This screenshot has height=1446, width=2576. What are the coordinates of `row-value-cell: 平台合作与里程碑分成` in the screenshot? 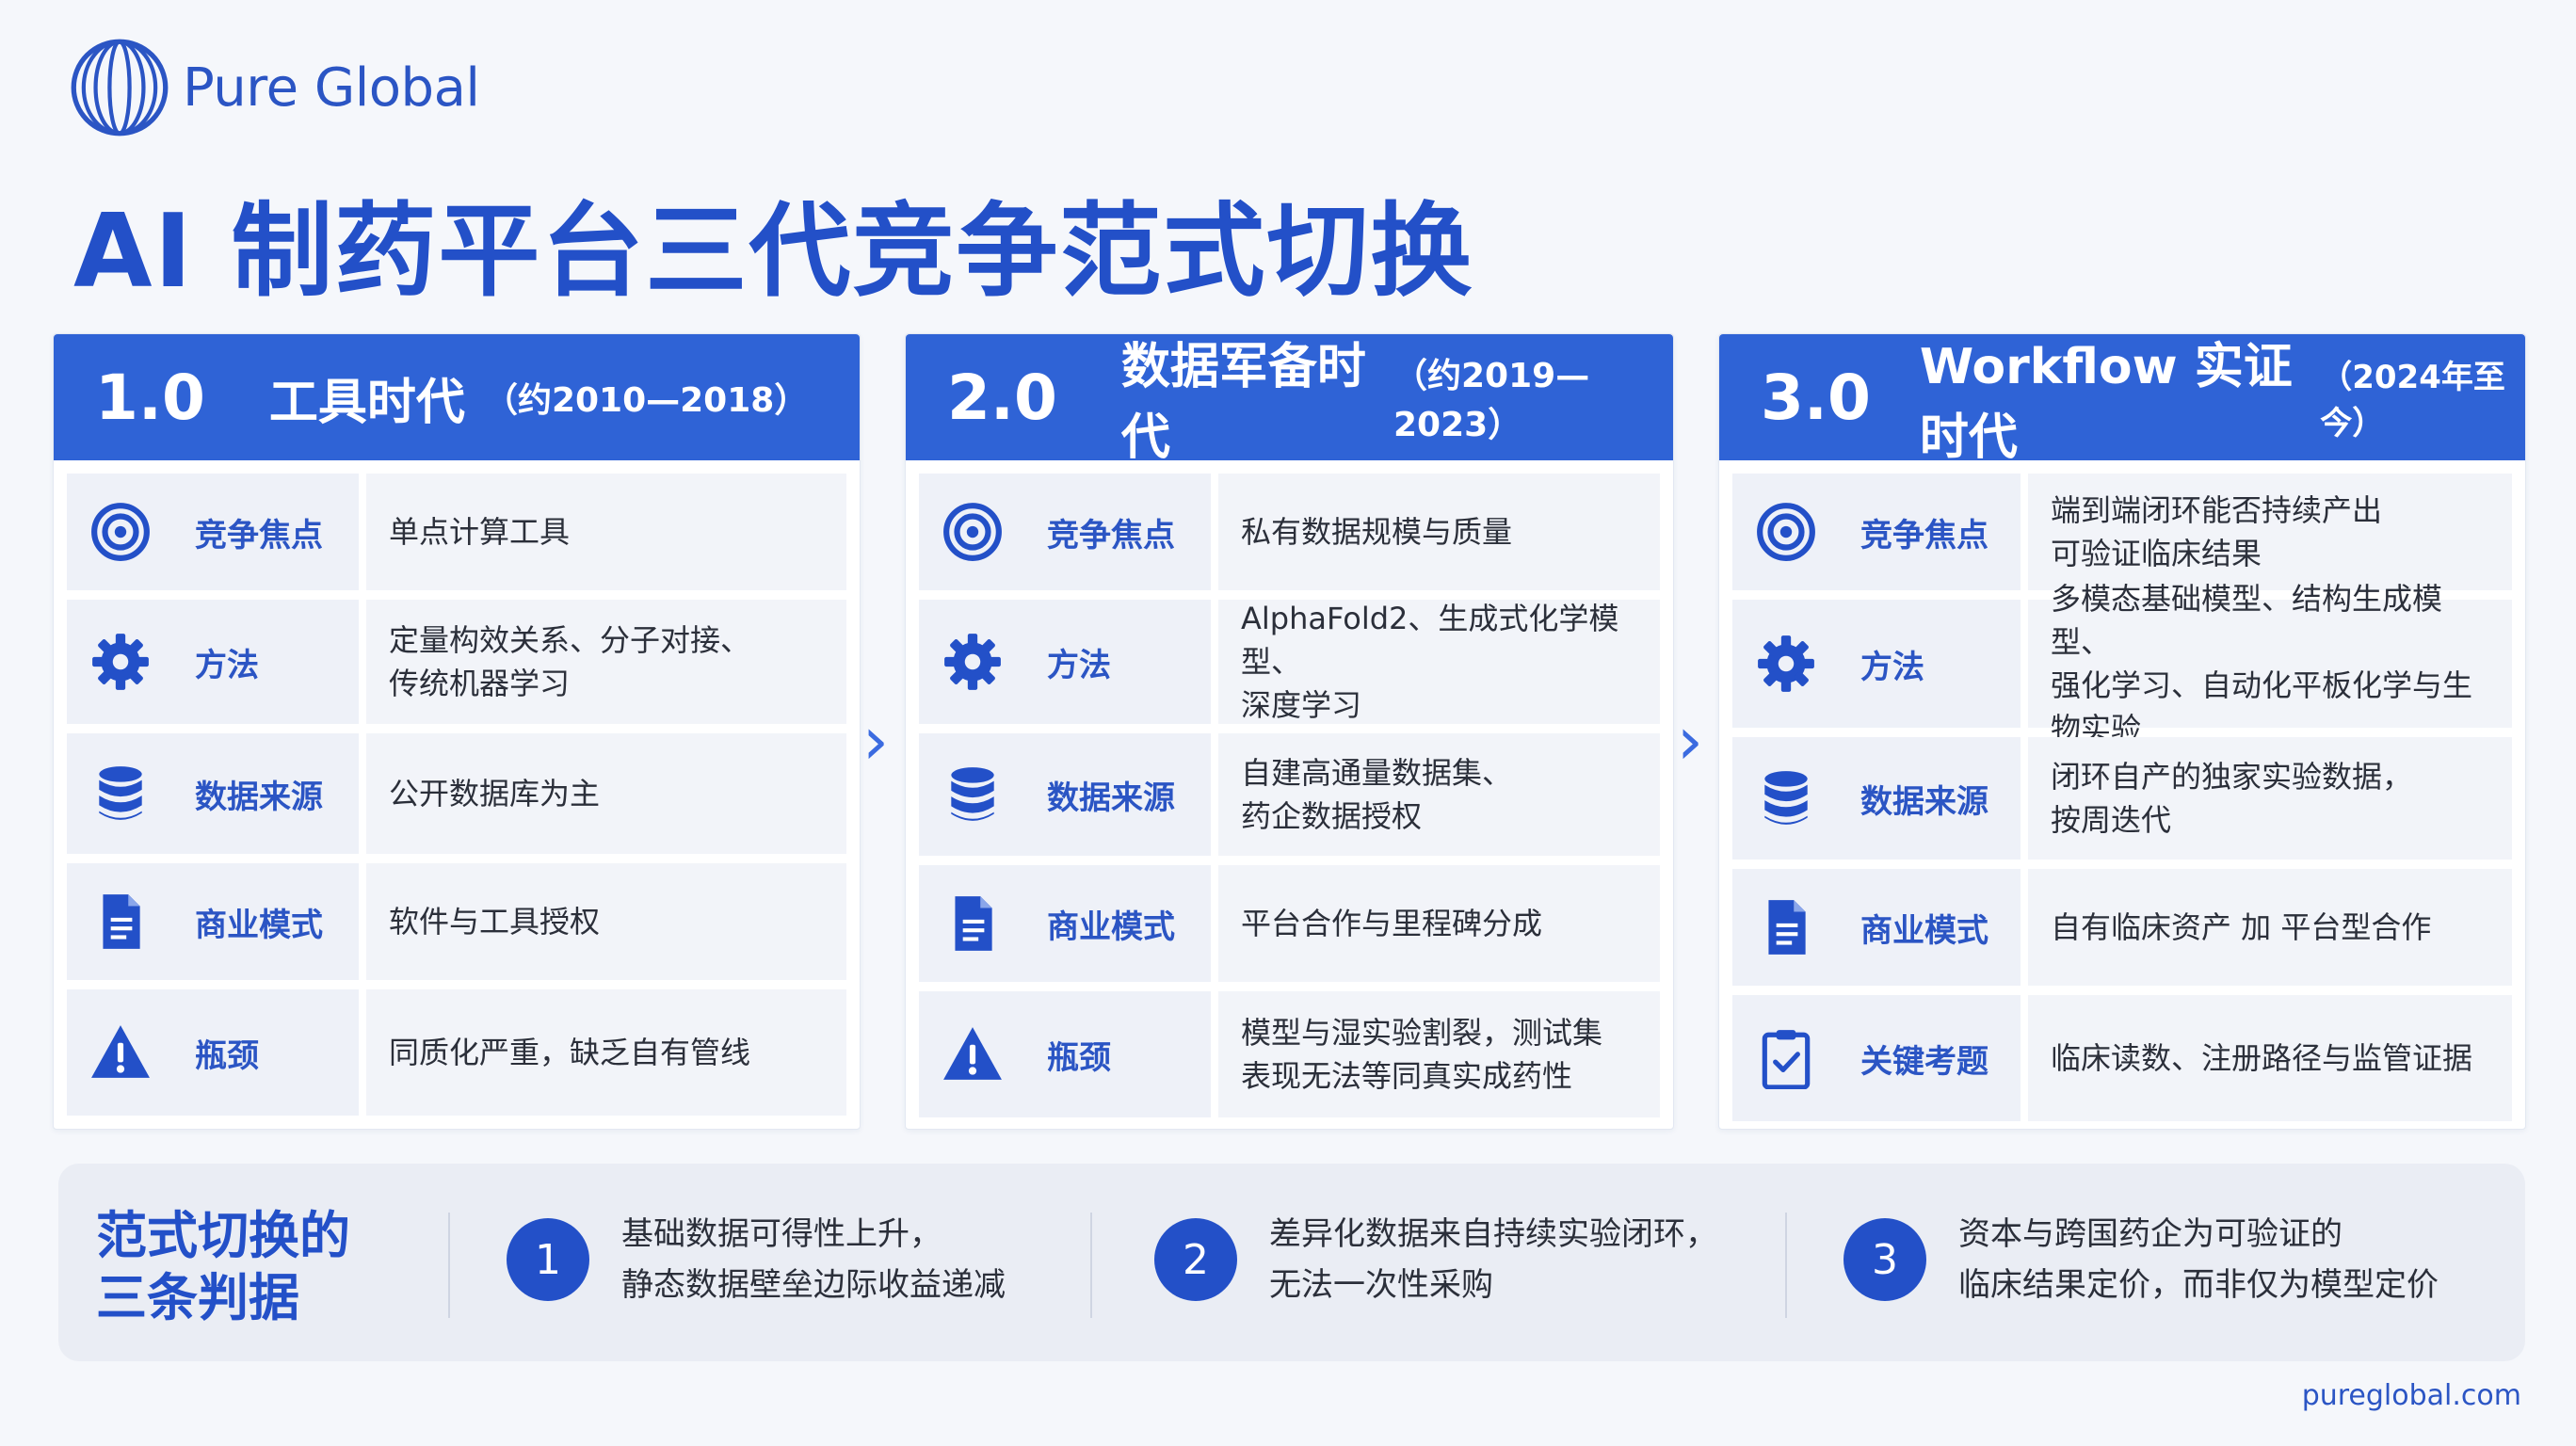 It's located at (1439, 923).